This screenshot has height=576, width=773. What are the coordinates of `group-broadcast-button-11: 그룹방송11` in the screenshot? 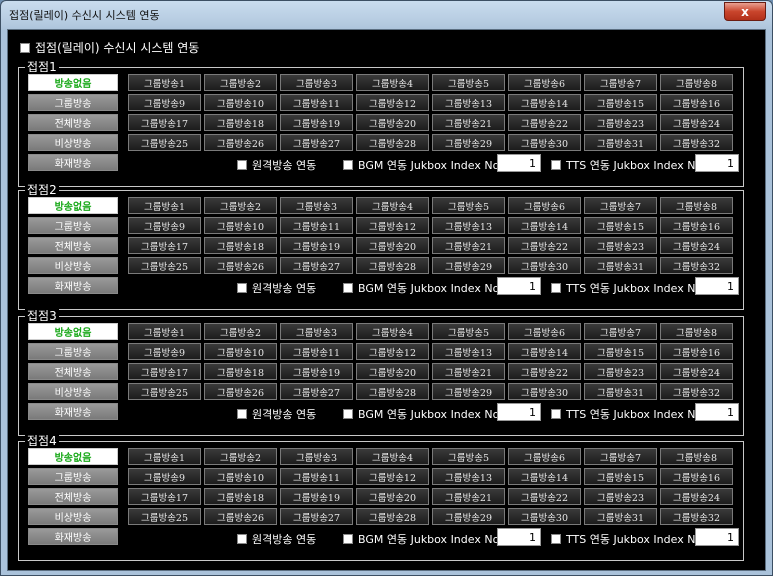 It's located at (316, 102).